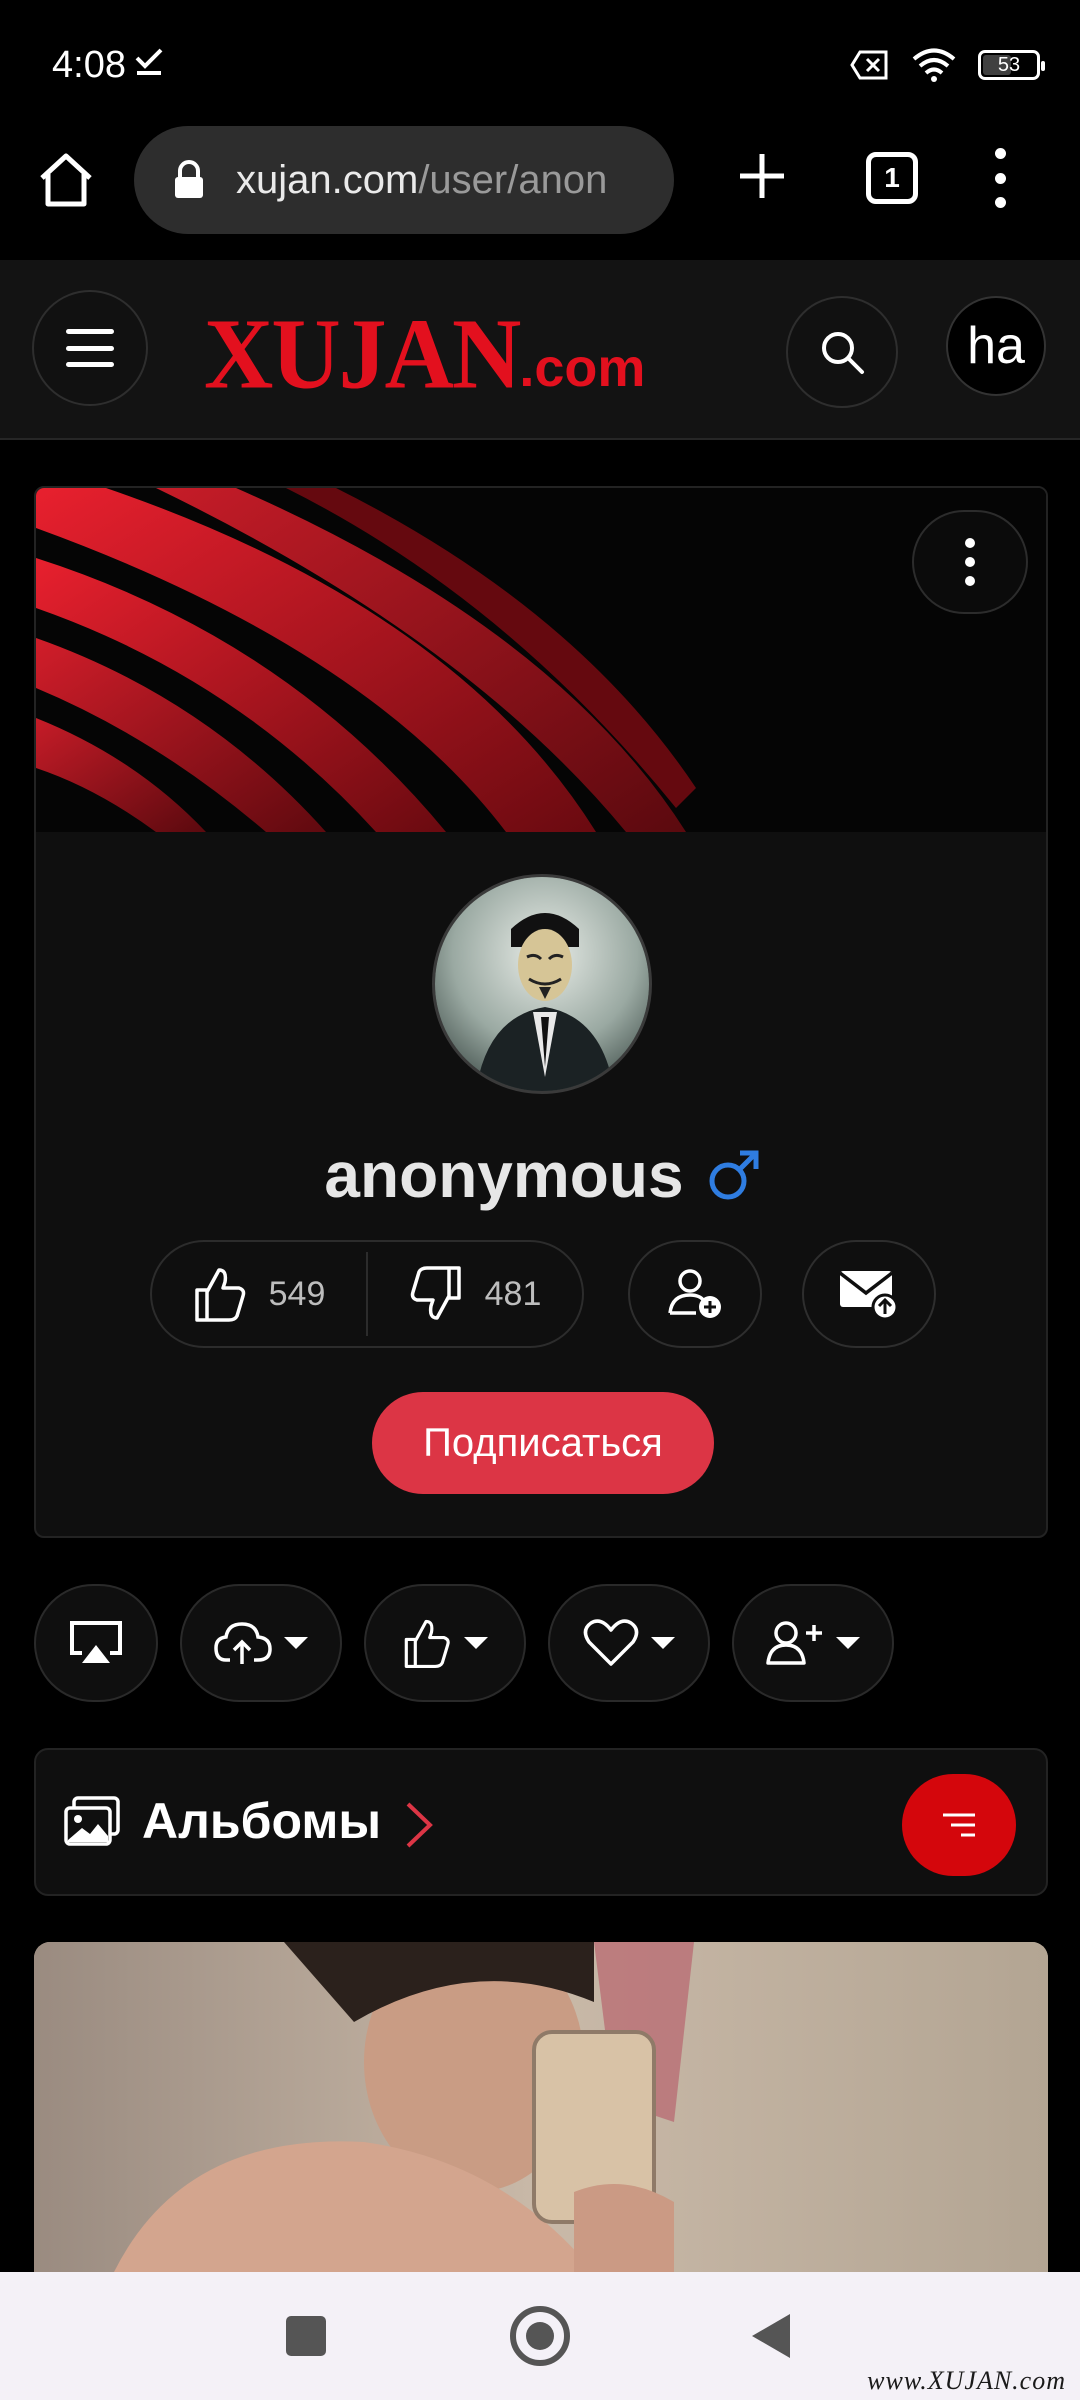 The height and width of the screenshot is (2400, 1080). I want to click on url-path: /user/anon, so click(513, 179).